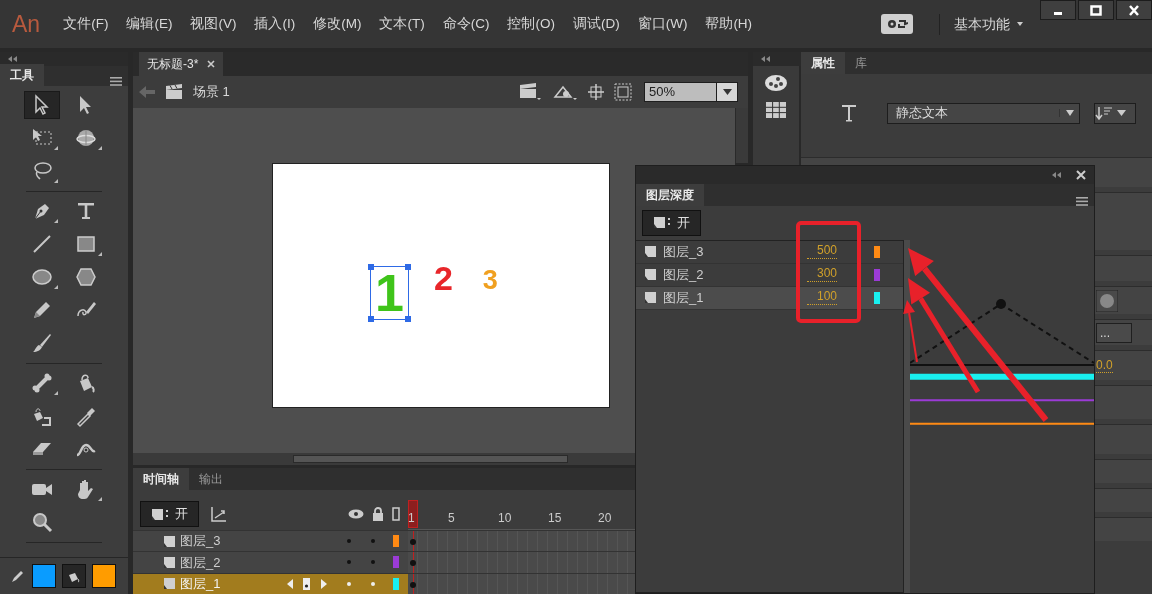 The height and width of the screenshot is (594, 1152). Describe the element at coordinates (776, 110) in the screenshot. I see `swatches-grid-icon` at that location.